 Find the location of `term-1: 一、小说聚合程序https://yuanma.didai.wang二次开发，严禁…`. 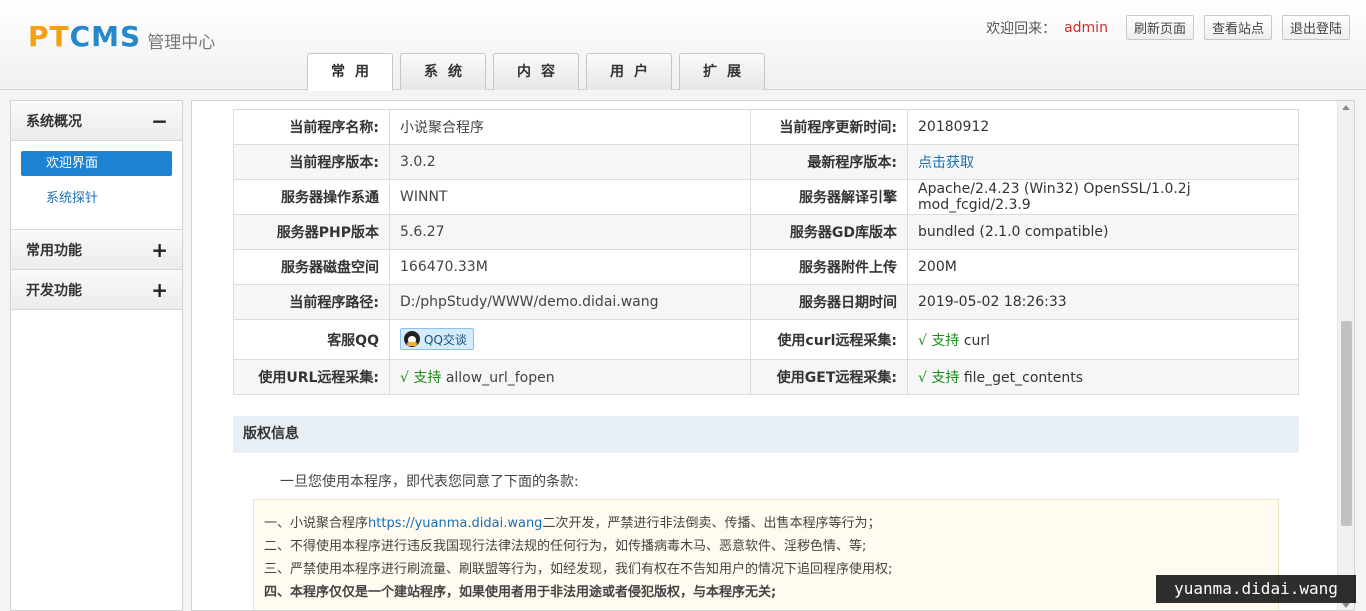

term-1: 一、小说聚合程序https://yuanma.didai.wang二次开发，严禁… is located at coordinates (766, 523).